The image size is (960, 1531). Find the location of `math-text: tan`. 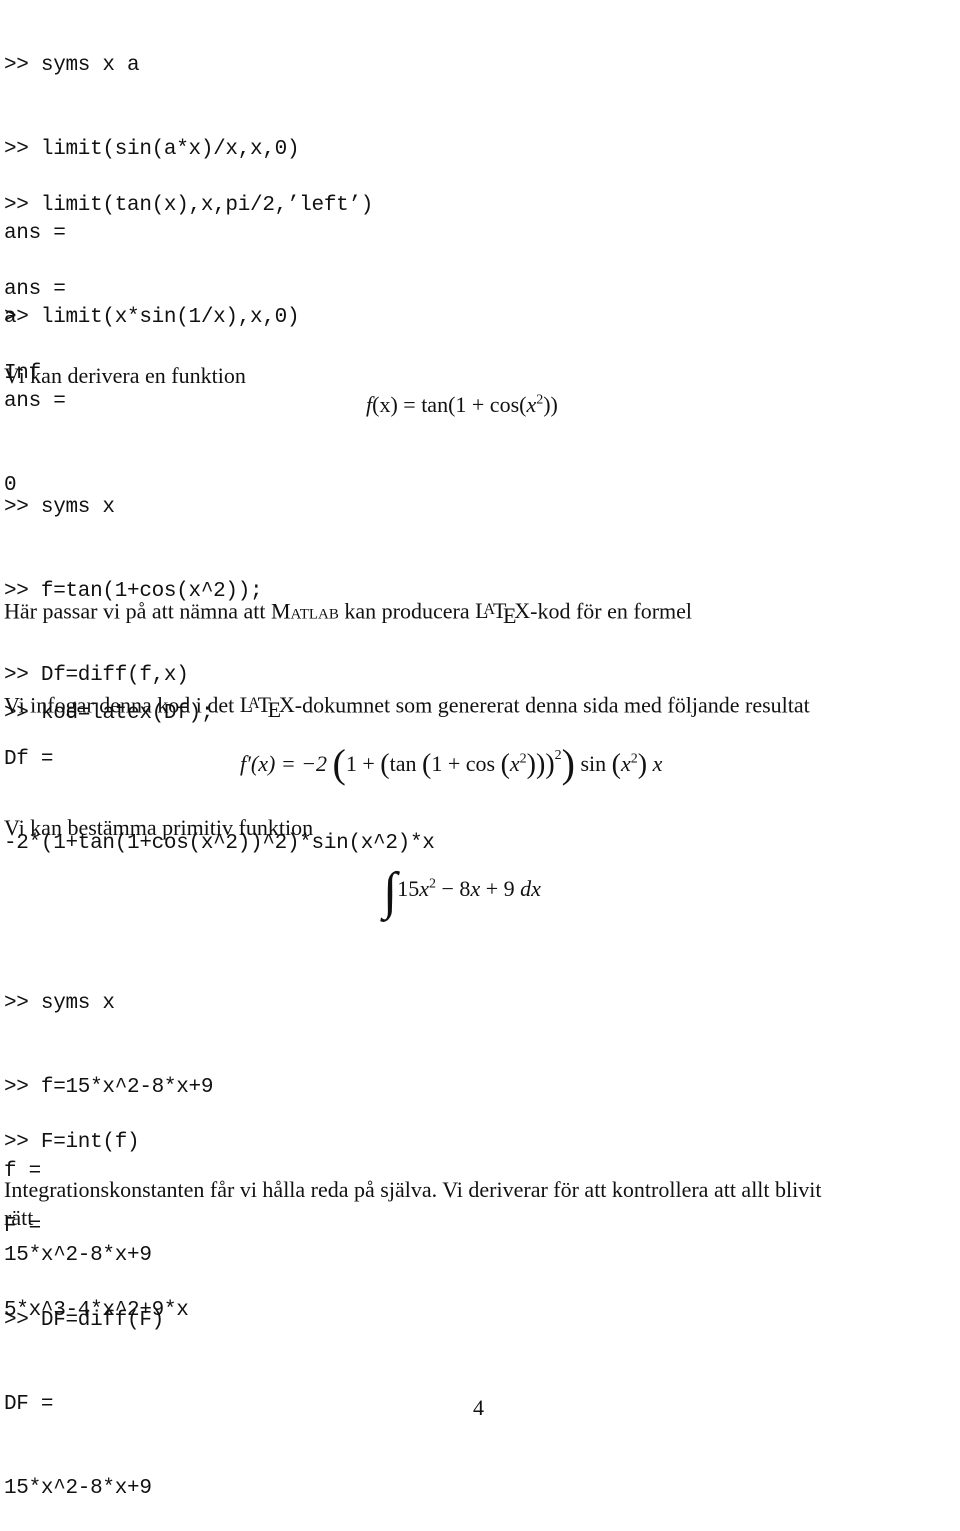

math-text: tan is located at coordinates (406, 763).